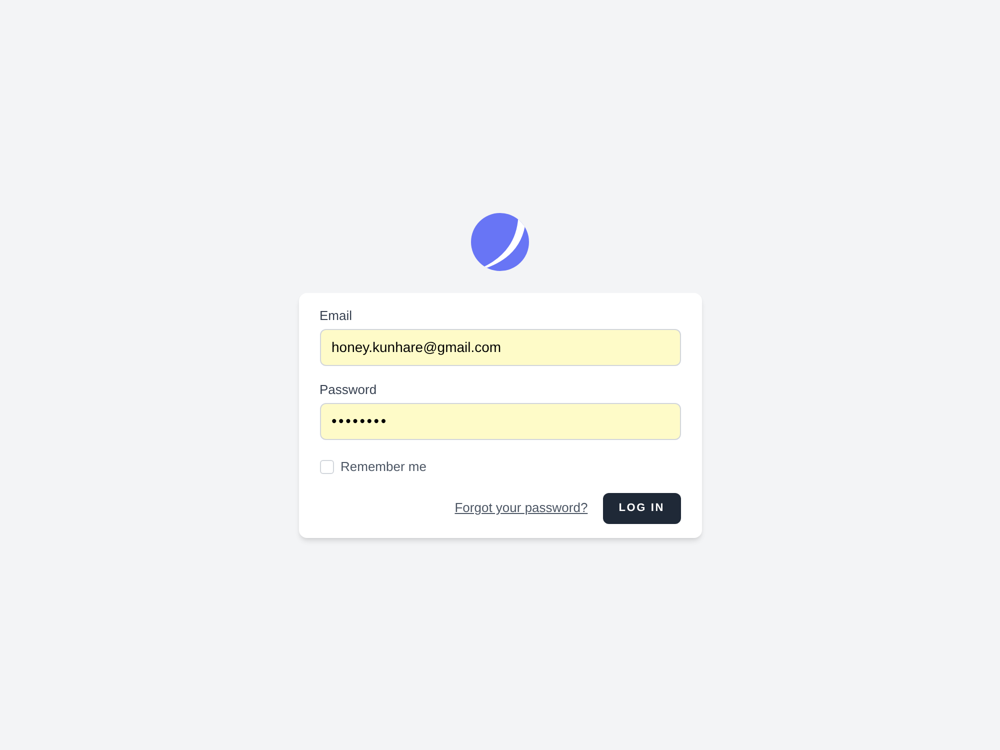 The image size is (1000, 750). What do you see at coordinates (500, 347) in the screenshot?
I see `email-field: honey.kunhare@gmail.com` at bounding box center [500, 347].